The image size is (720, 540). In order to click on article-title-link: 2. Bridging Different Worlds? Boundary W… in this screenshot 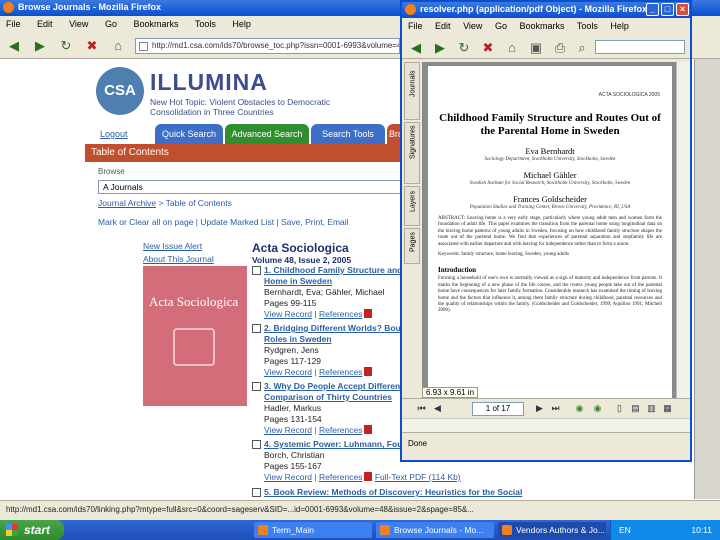, I will do `click(355, 328)`.